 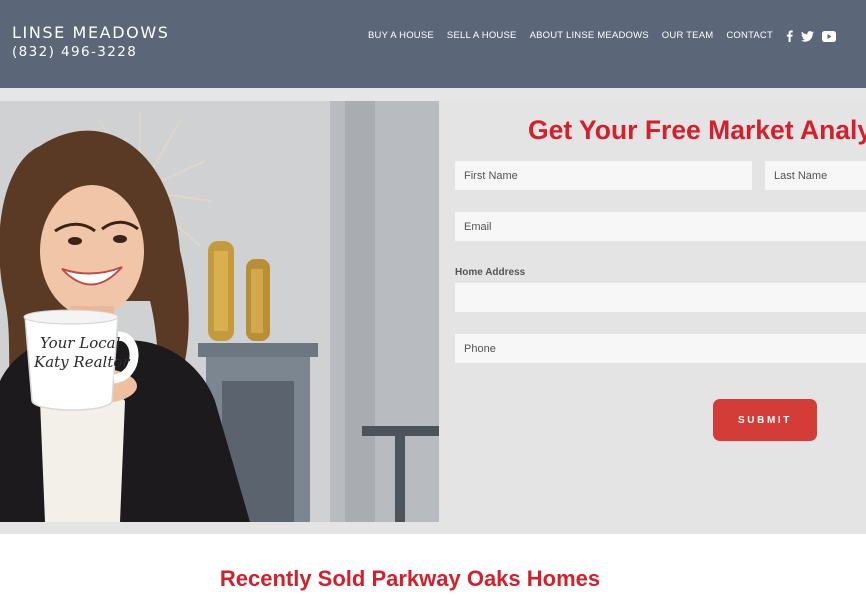 I want to click on nav-sell-a-house: SELL A HOUSE, so click(x=482, y=36).